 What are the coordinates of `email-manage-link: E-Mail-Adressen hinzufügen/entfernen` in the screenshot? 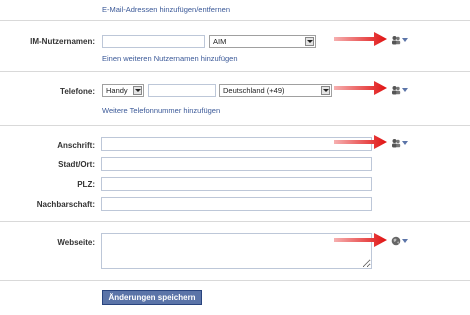 It's located at (166, 9).